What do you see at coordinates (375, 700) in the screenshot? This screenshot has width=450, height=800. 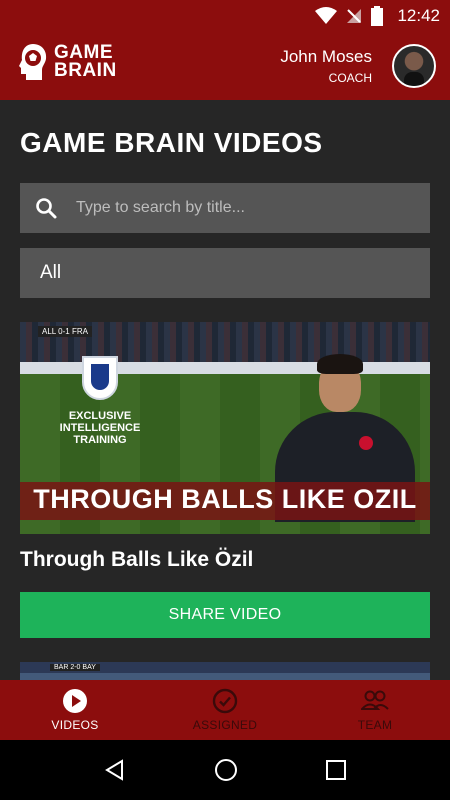 I see `team-icon` at bounding box center [375, 700].